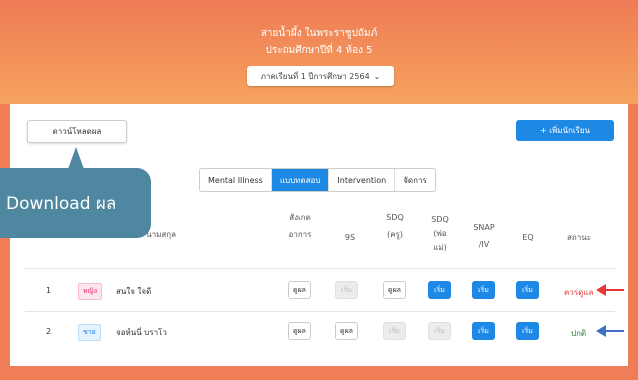  Describe the element at coordinates (300, 217) in the screenshot. I see `col-observe-line1: สังเกต` at that location.